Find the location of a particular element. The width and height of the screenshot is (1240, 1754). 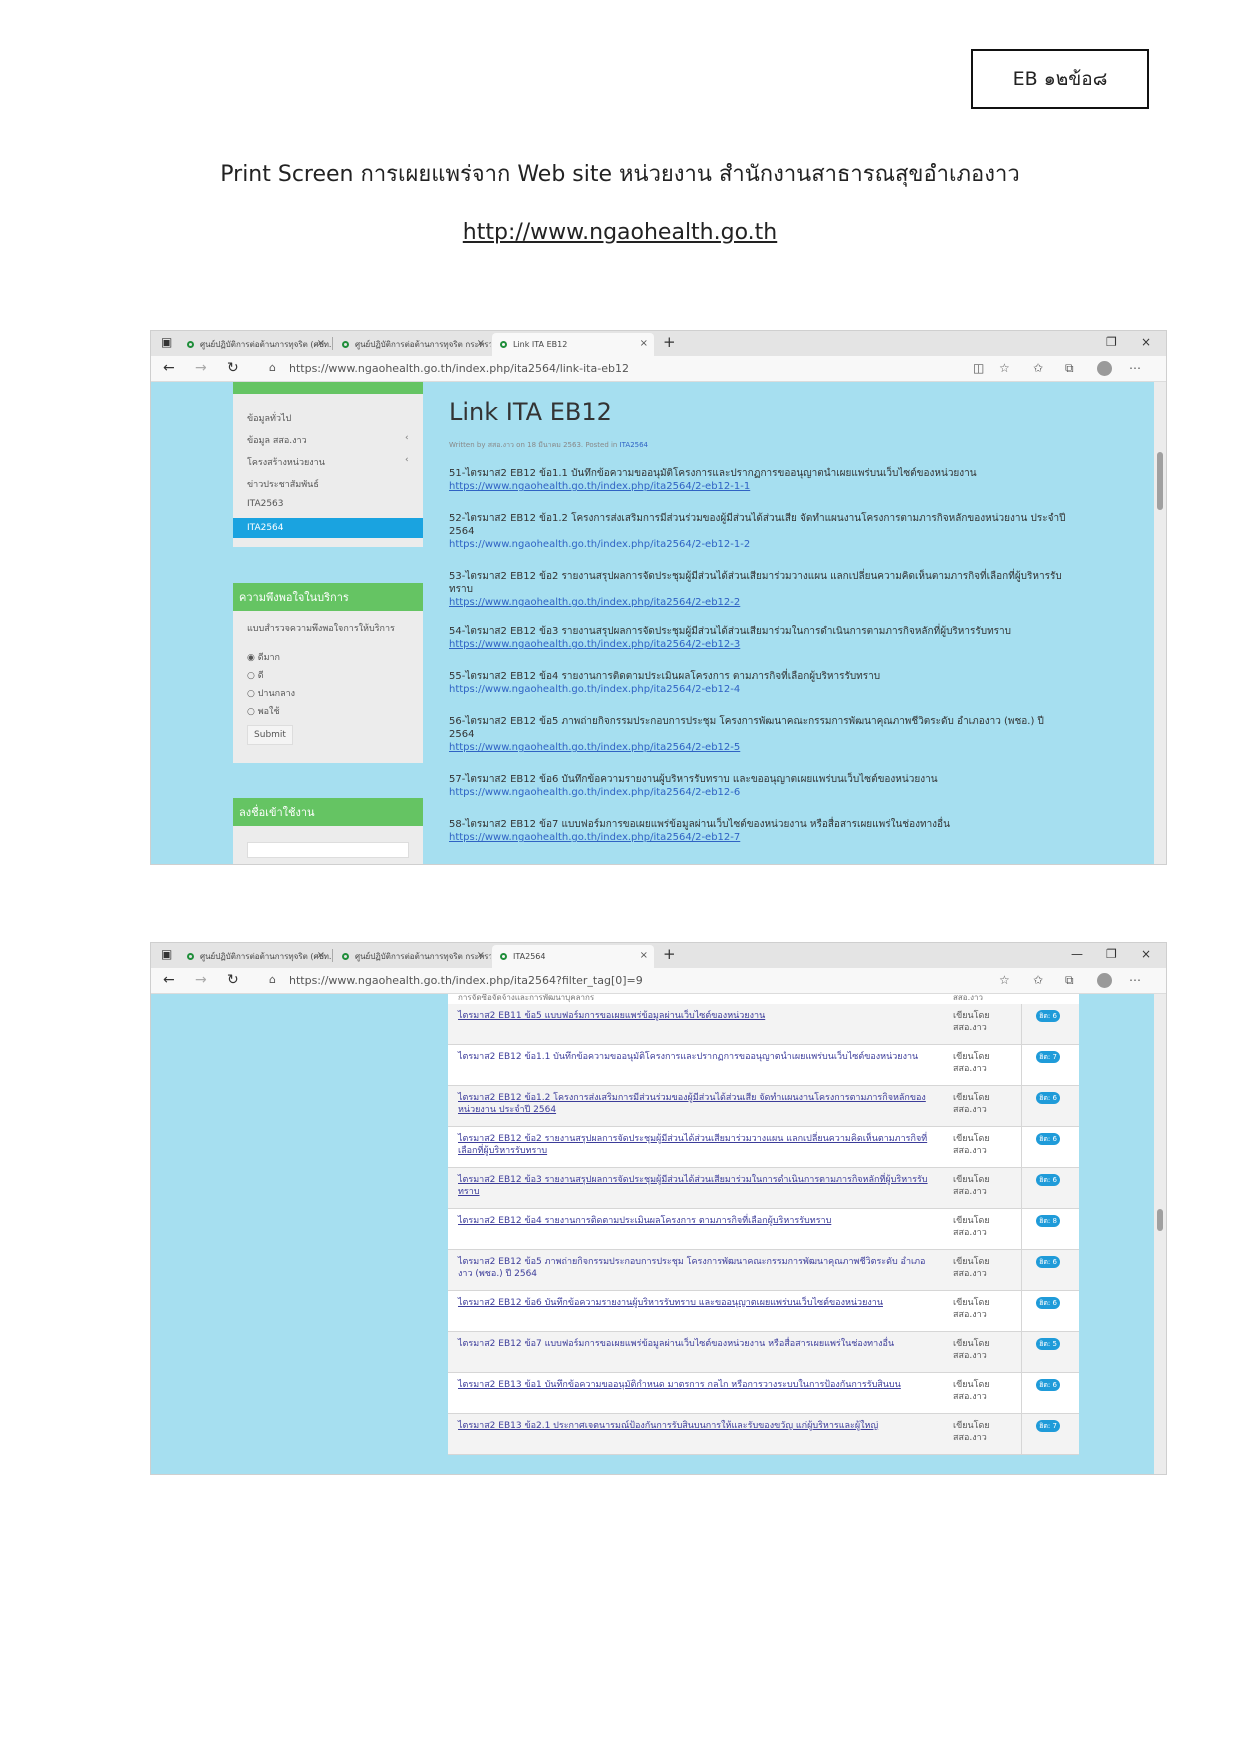

survey-question: แบบสำรวจความพึงพอใจการให้บริการ is located at coordinates (321, 629).